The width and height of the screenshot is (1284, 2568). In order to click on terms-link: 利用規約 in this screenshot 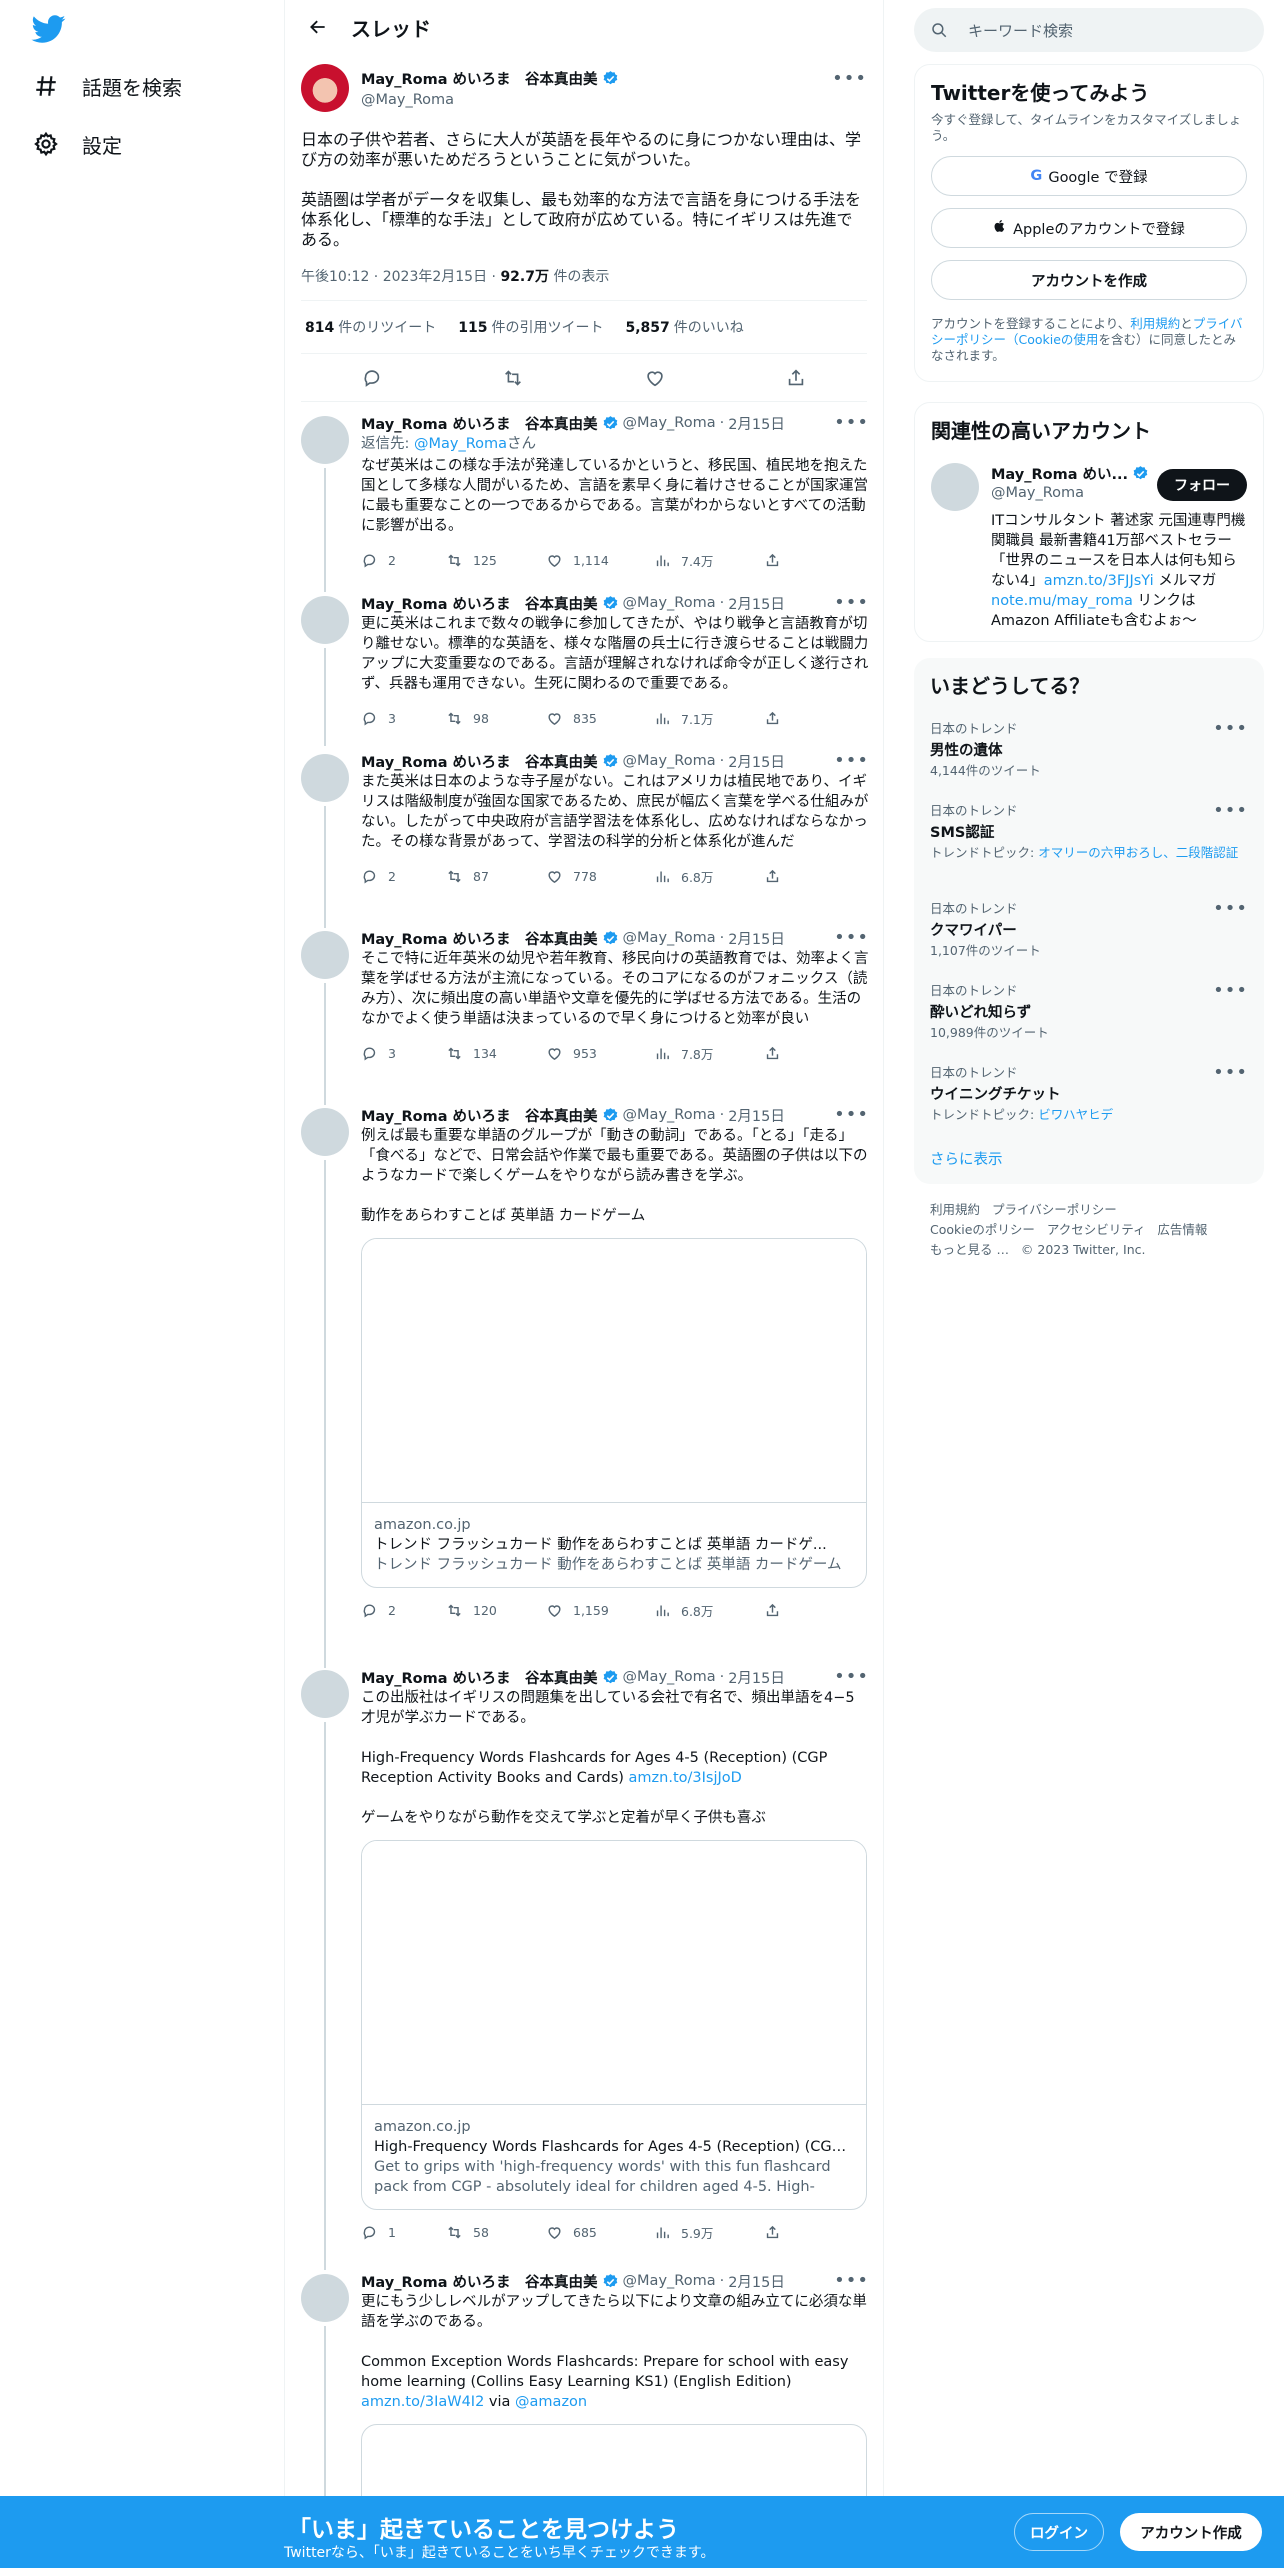, I will do `click(1155, 323)`.